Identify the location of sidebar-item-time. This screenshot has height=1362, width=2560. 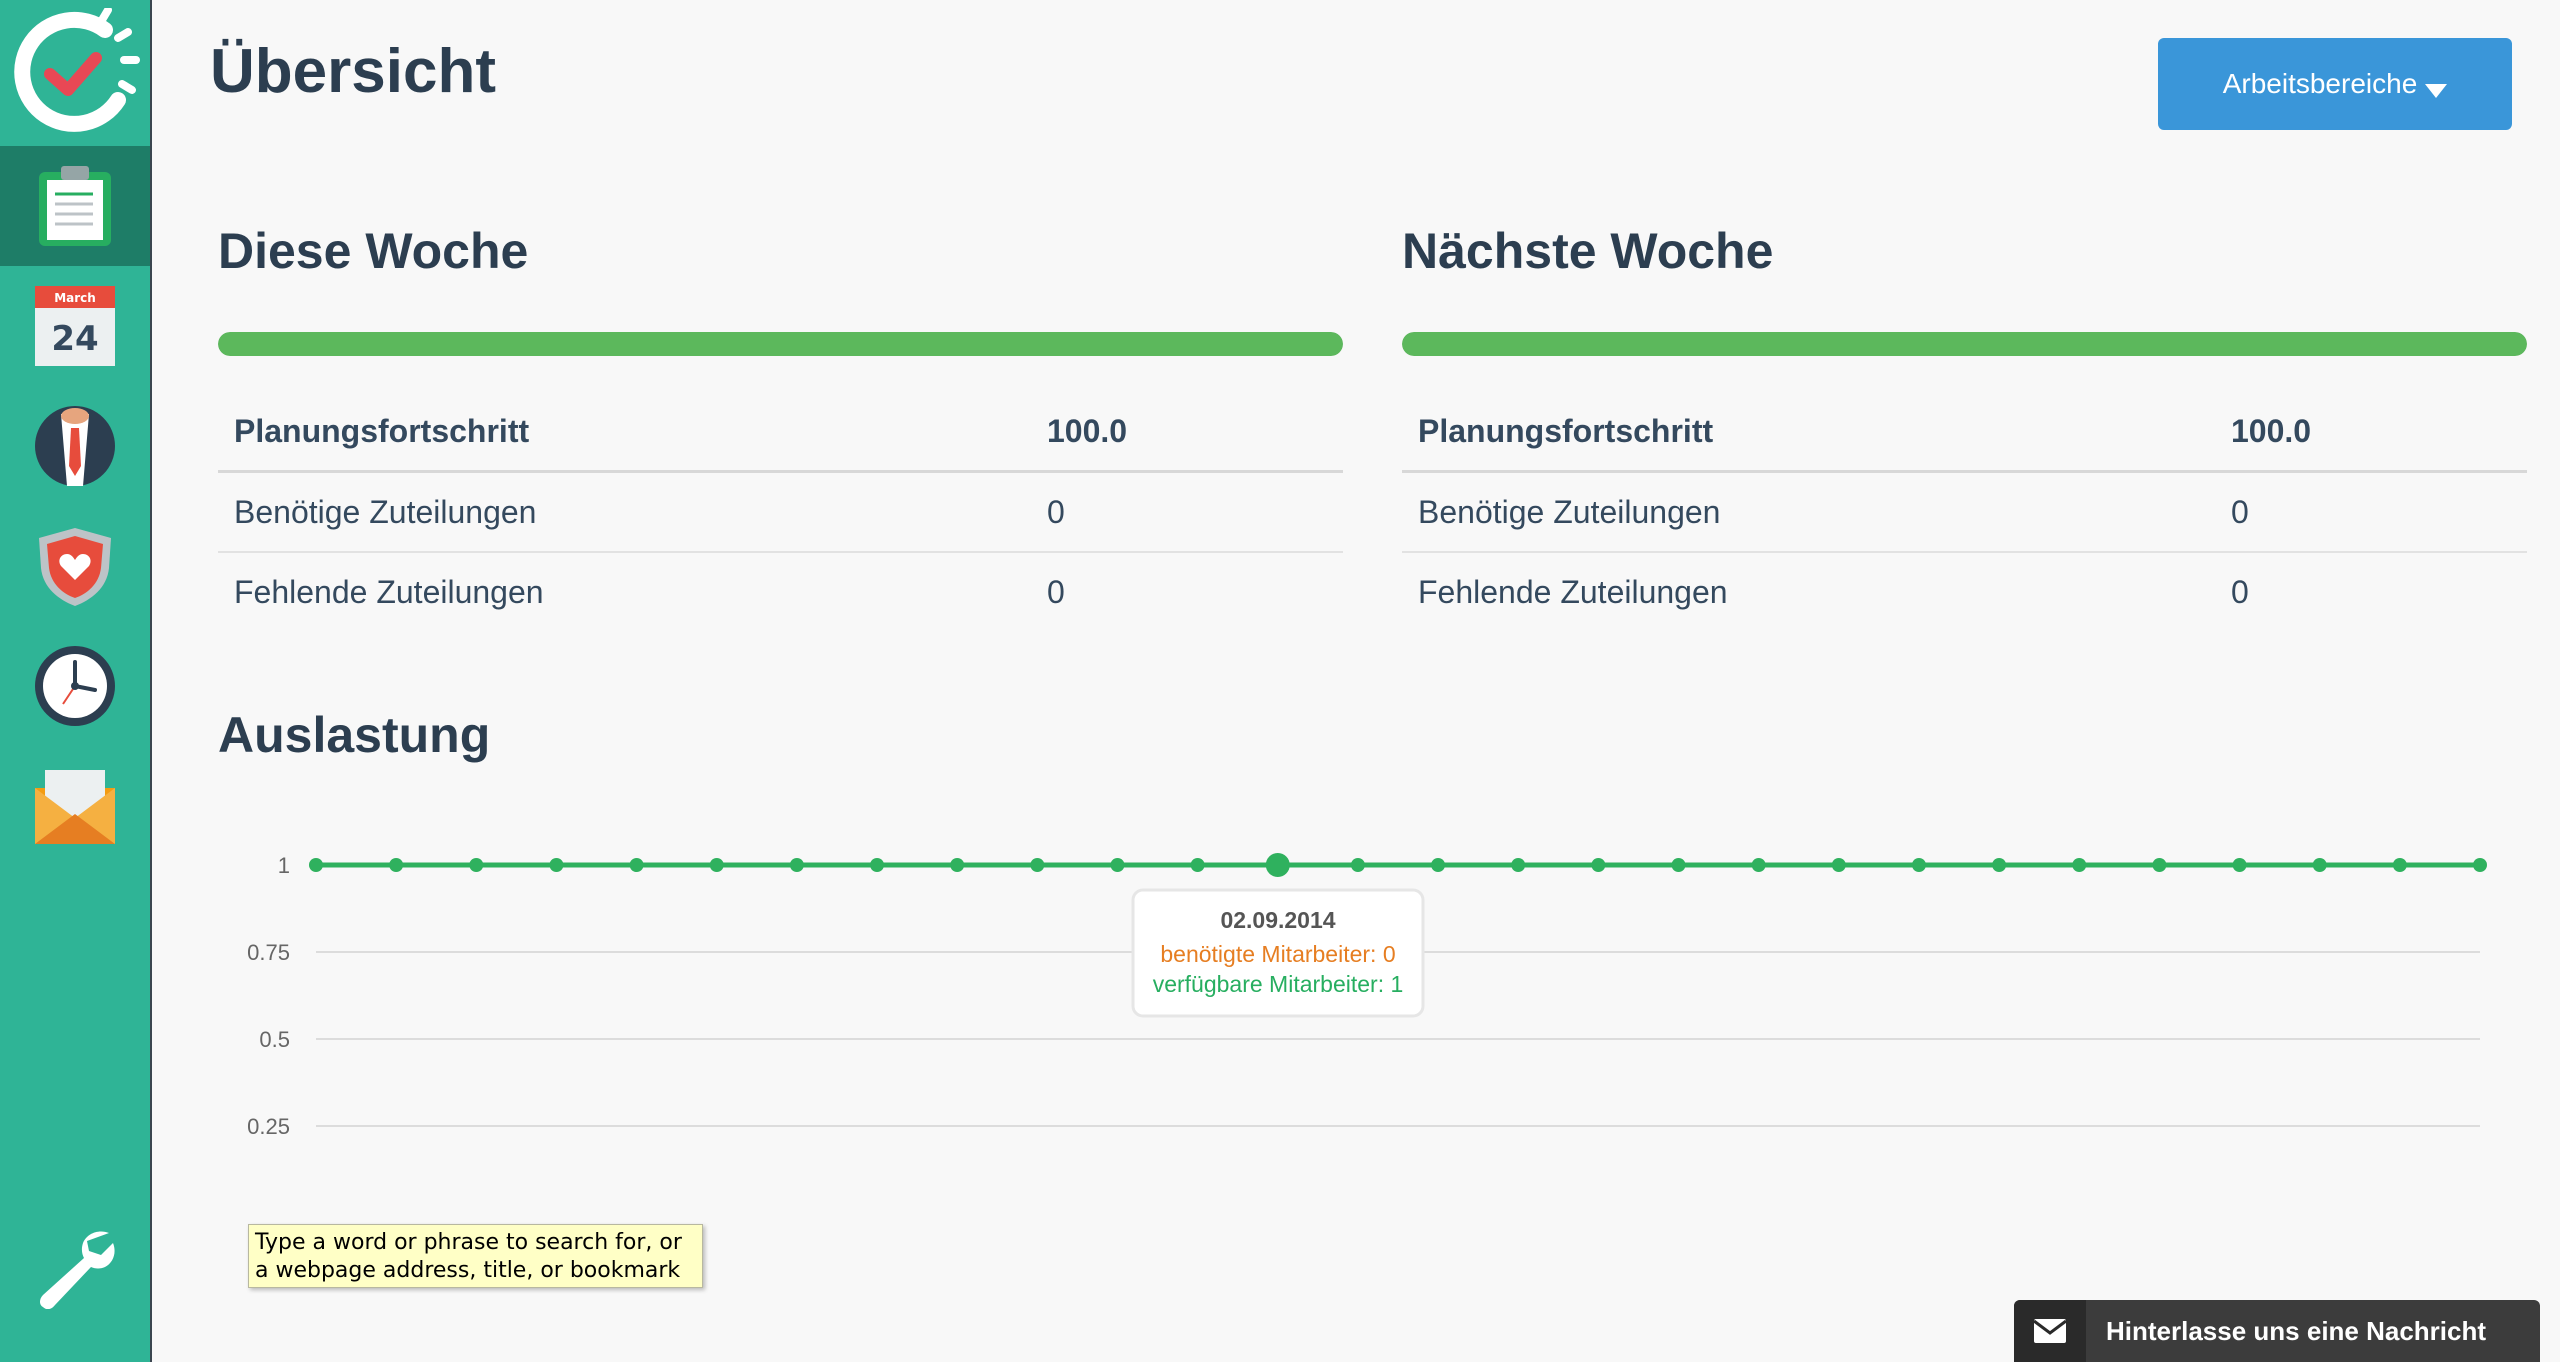
(75, 686).